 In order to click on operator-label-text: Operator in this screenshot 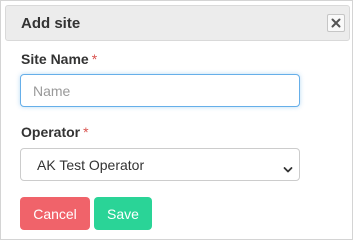, I will do `click(51, 132)`.